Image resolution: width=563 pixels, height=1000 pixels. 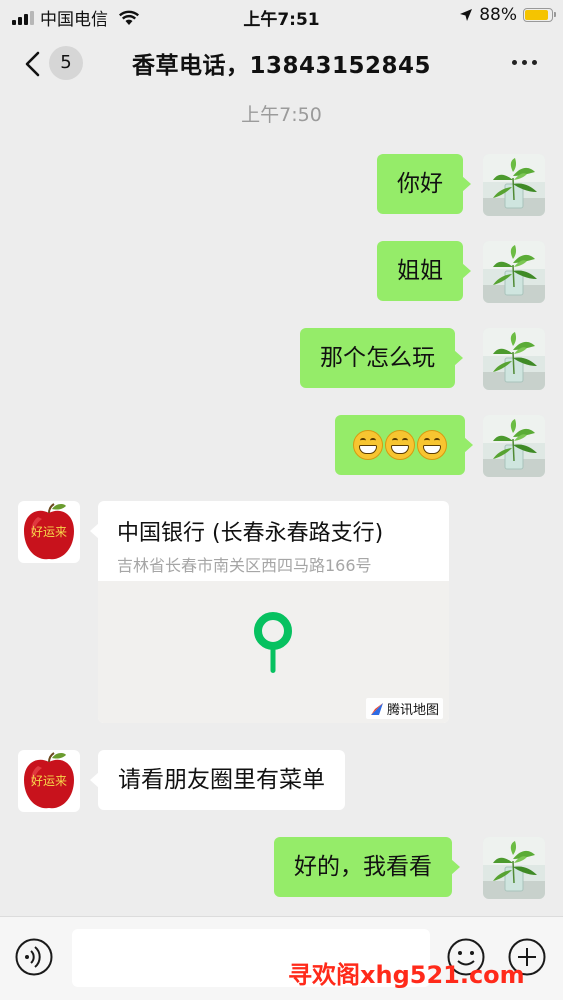 I want to click on message-text: 好的，我看看, so click(x=363, y=867).